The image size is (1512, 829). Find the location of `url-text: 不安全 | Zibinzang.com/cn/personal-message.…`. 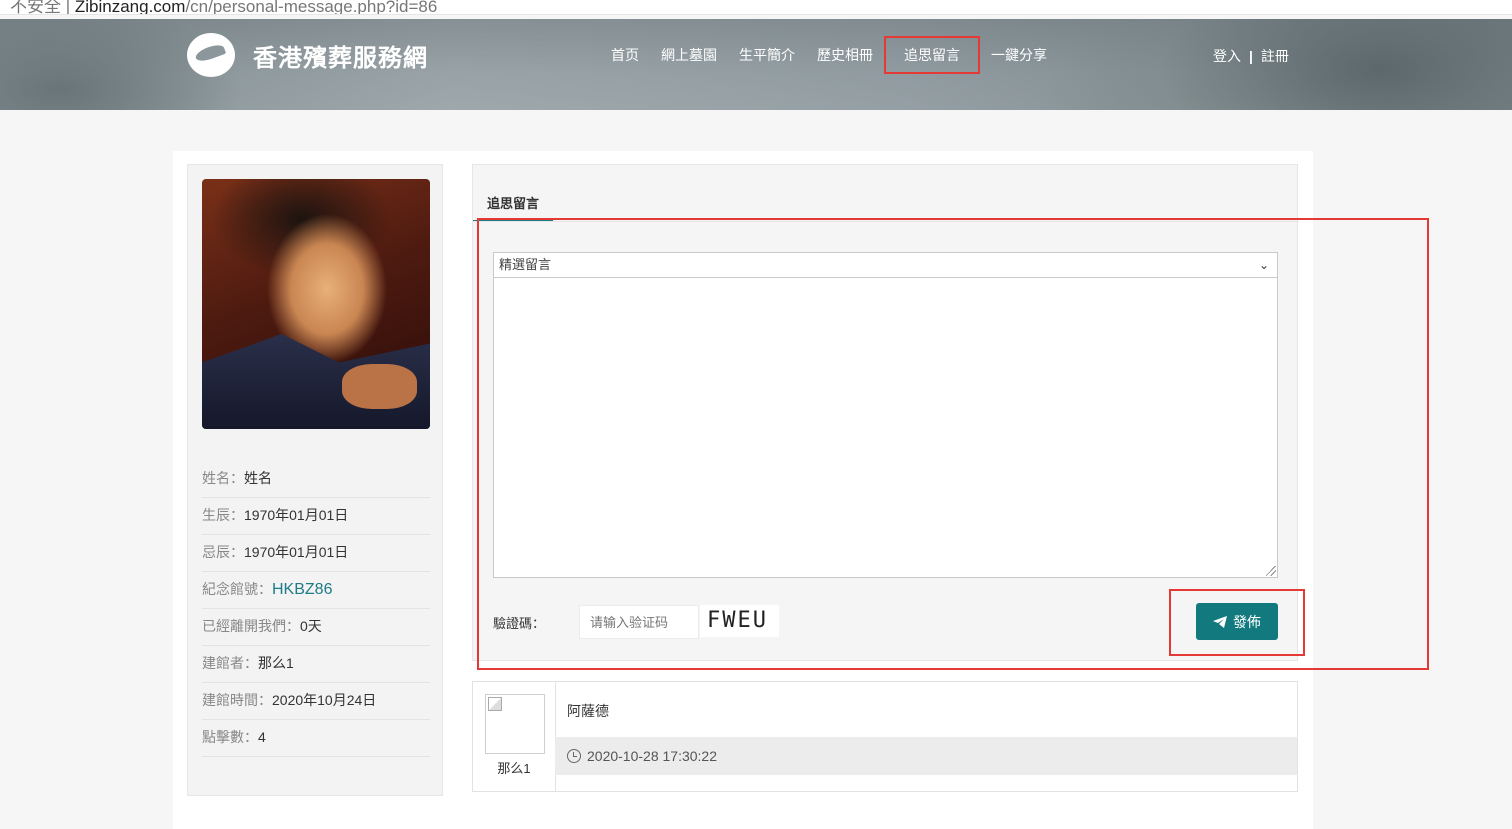

url-text: 不安全 | Zibinzang.com/cn/personal-message.… is located at coordinates (224, 7).